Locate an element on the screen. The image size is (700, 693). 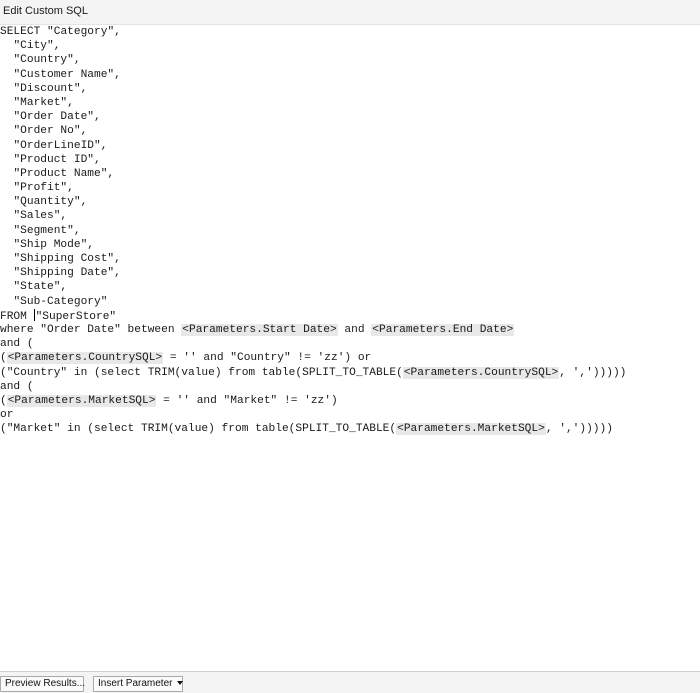
column-name: "Order No", is located at coordinates (50, 131).